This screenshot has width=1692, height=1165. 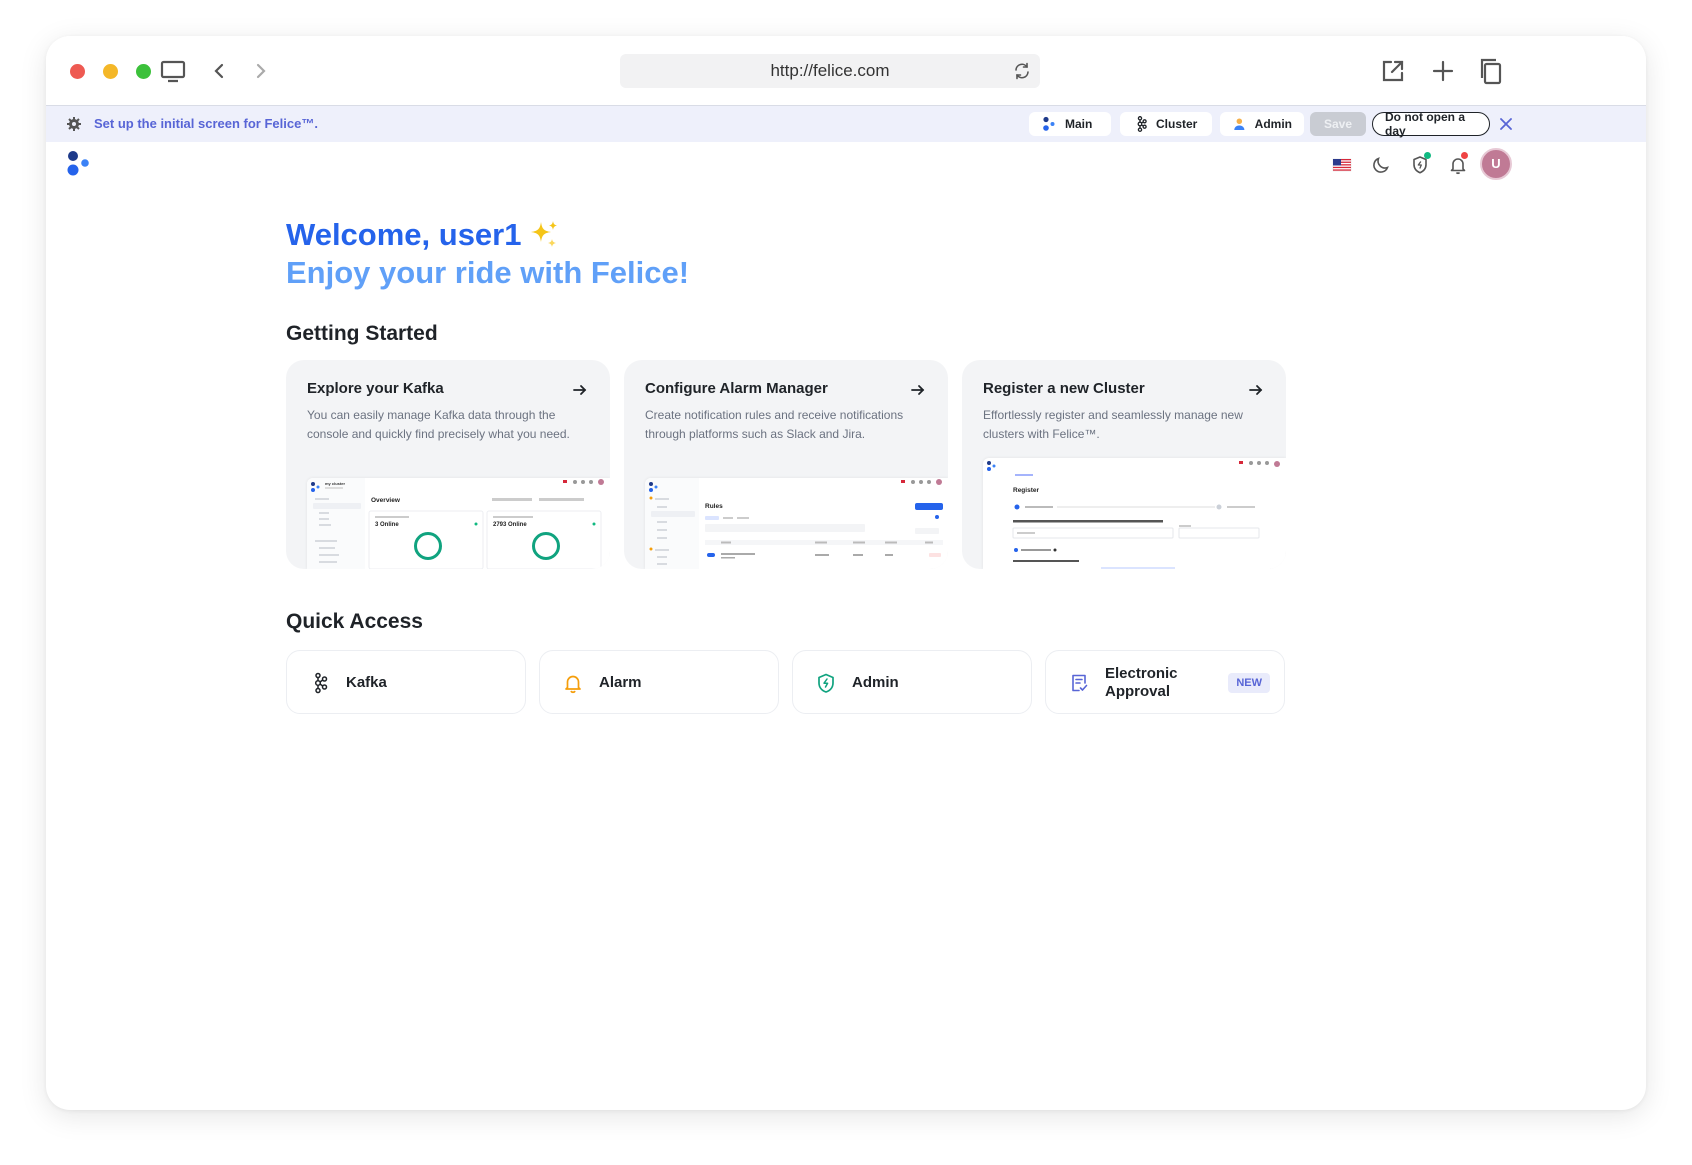 I want to click on new-badge: NEW, so click(x=1249, y=683).